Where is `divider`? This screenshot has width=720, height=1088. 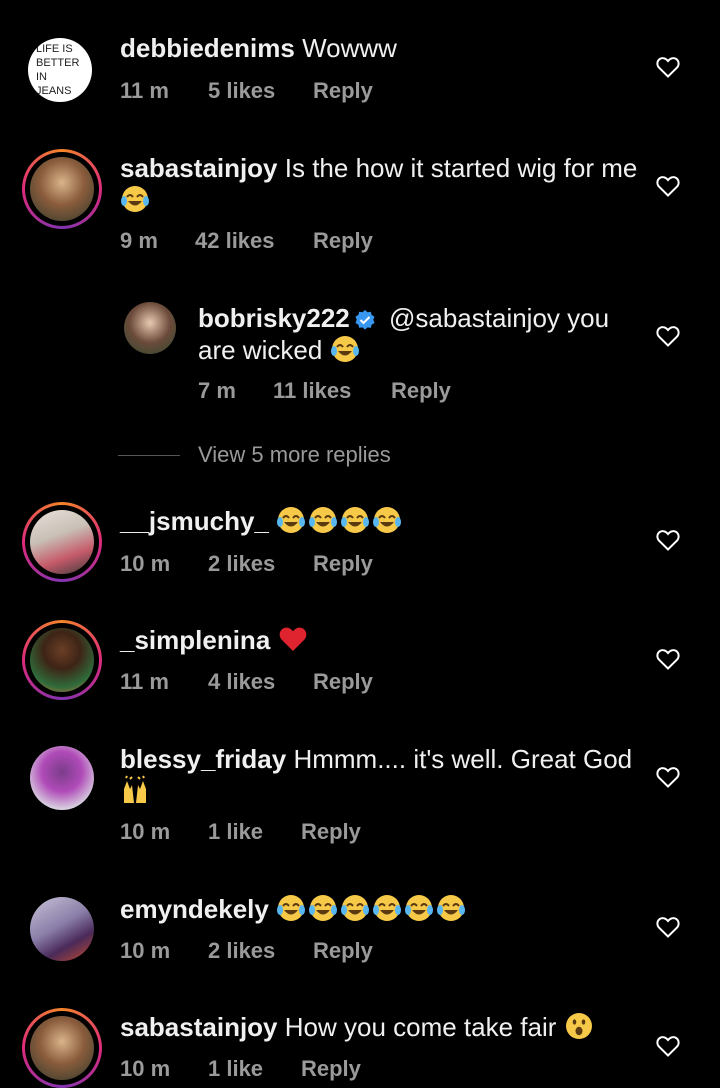
divider is located at coordinates (149, 455).